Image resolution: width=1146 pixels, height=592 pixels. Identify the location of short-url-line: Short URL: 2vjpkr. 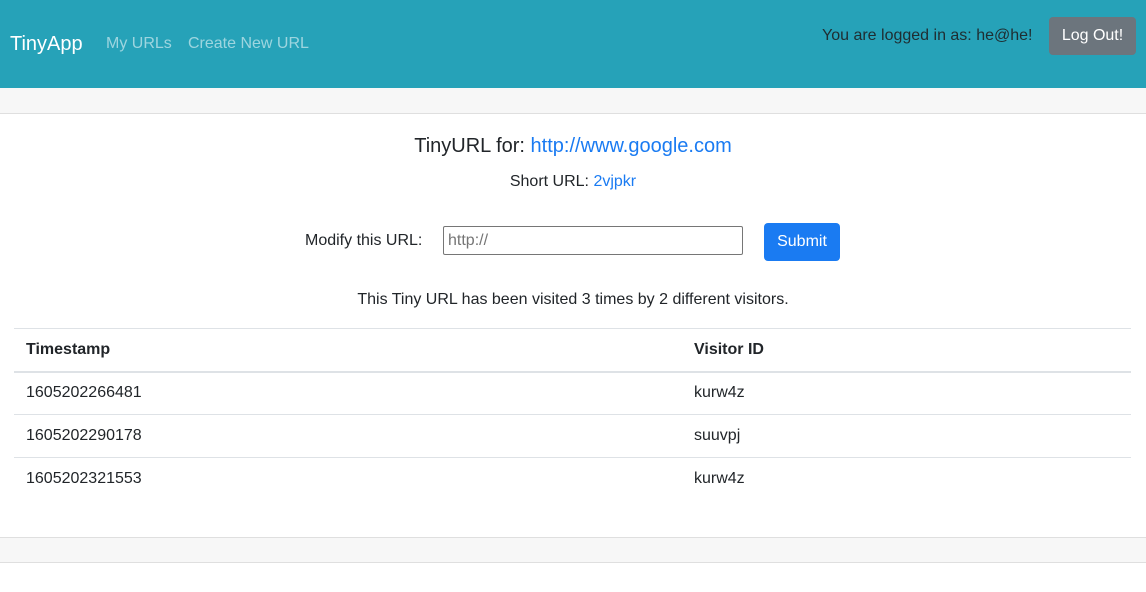
(573, 181).